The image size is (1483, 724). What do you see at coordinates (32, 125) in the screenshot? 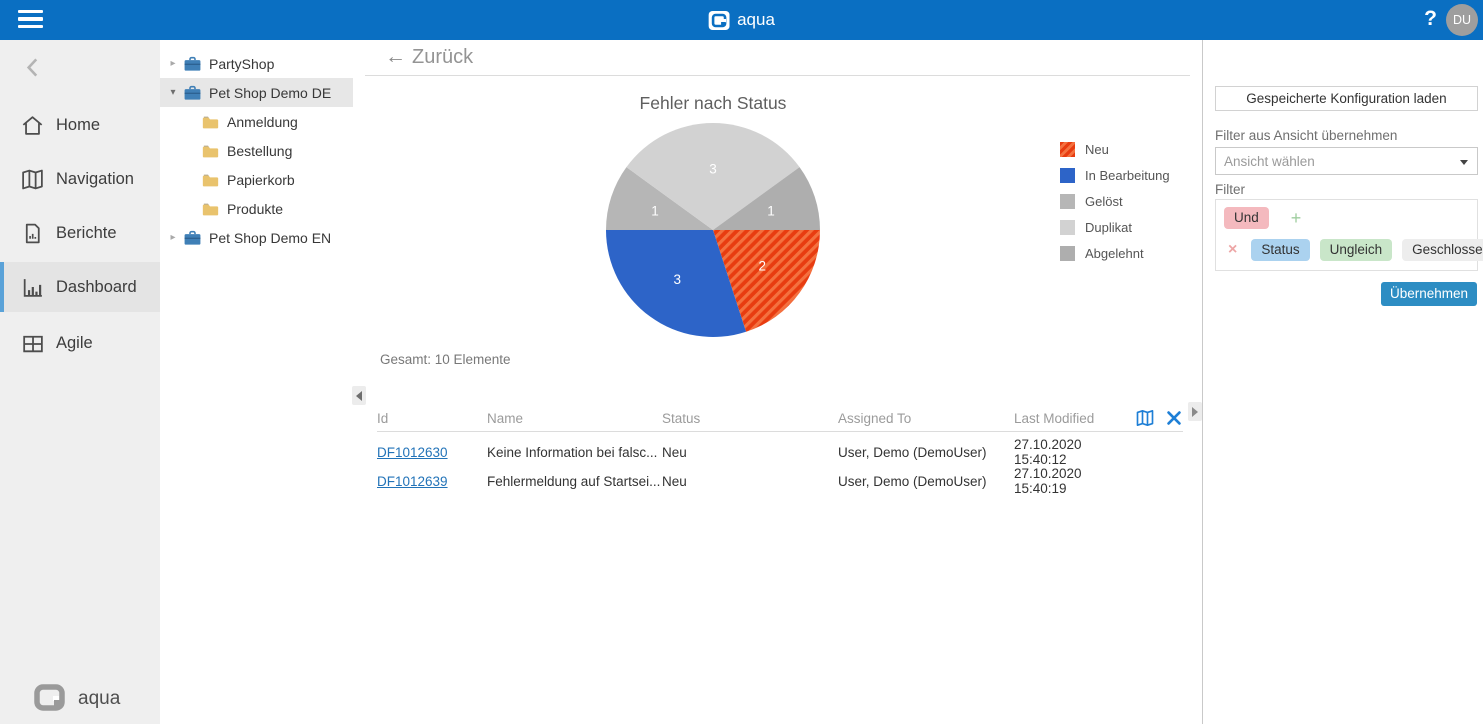
I see `home-icon` at bounding box center [32, 125].